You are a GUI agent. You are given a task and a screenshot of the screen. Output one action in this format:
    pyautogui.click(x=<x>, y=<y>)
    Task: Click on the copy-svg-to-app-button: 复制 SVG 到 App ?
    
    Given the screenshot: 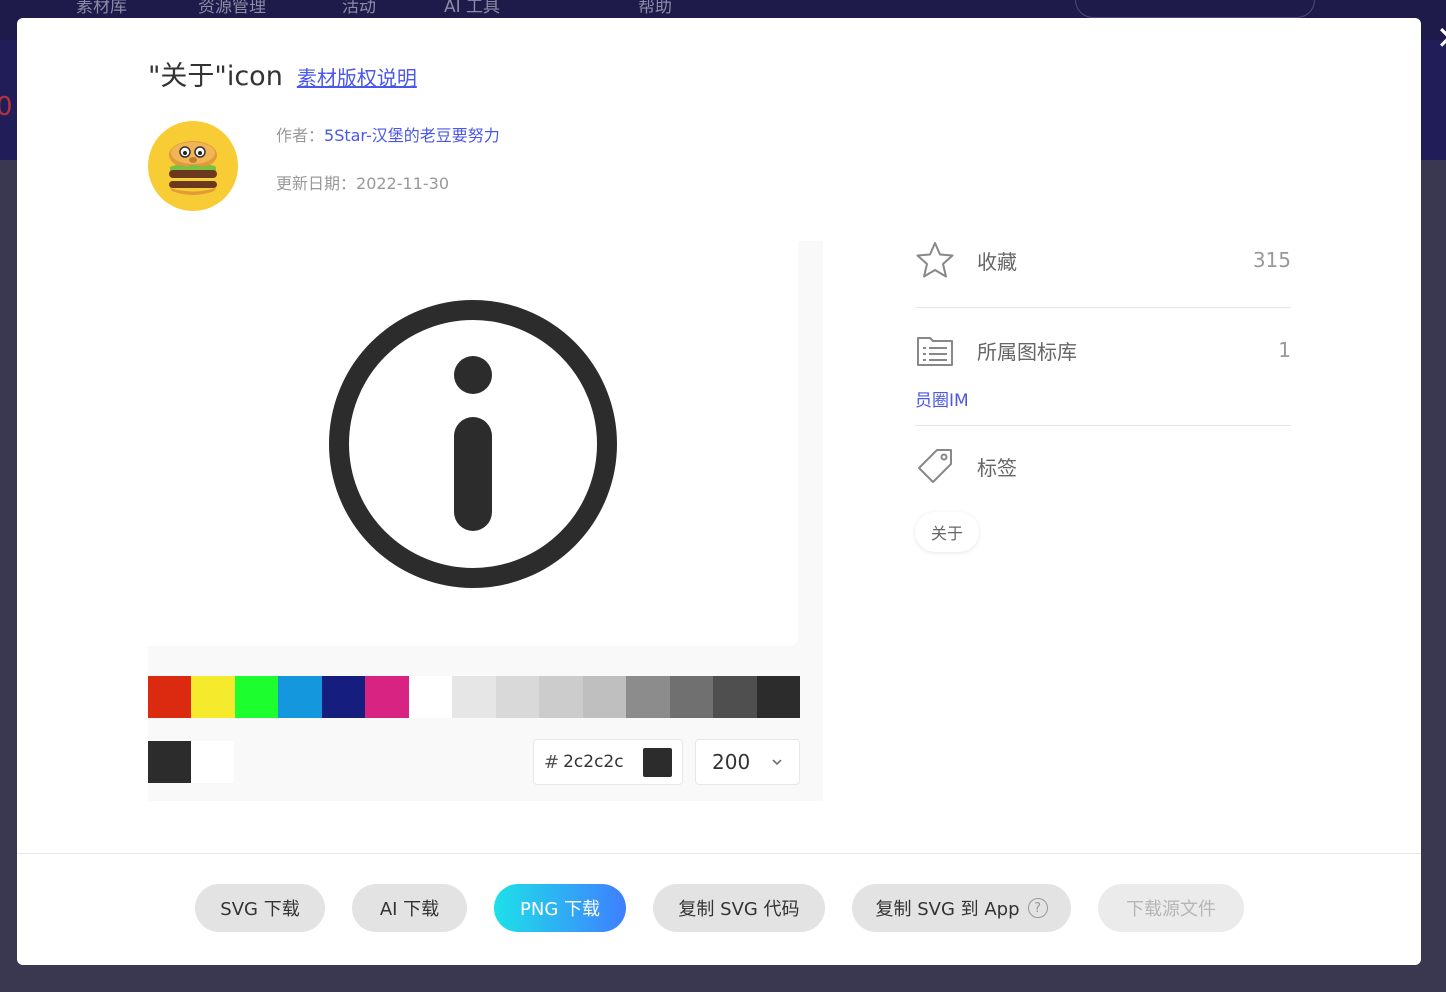 What is the action you would take?
    pyautogui.click(x=961, y=908)
    